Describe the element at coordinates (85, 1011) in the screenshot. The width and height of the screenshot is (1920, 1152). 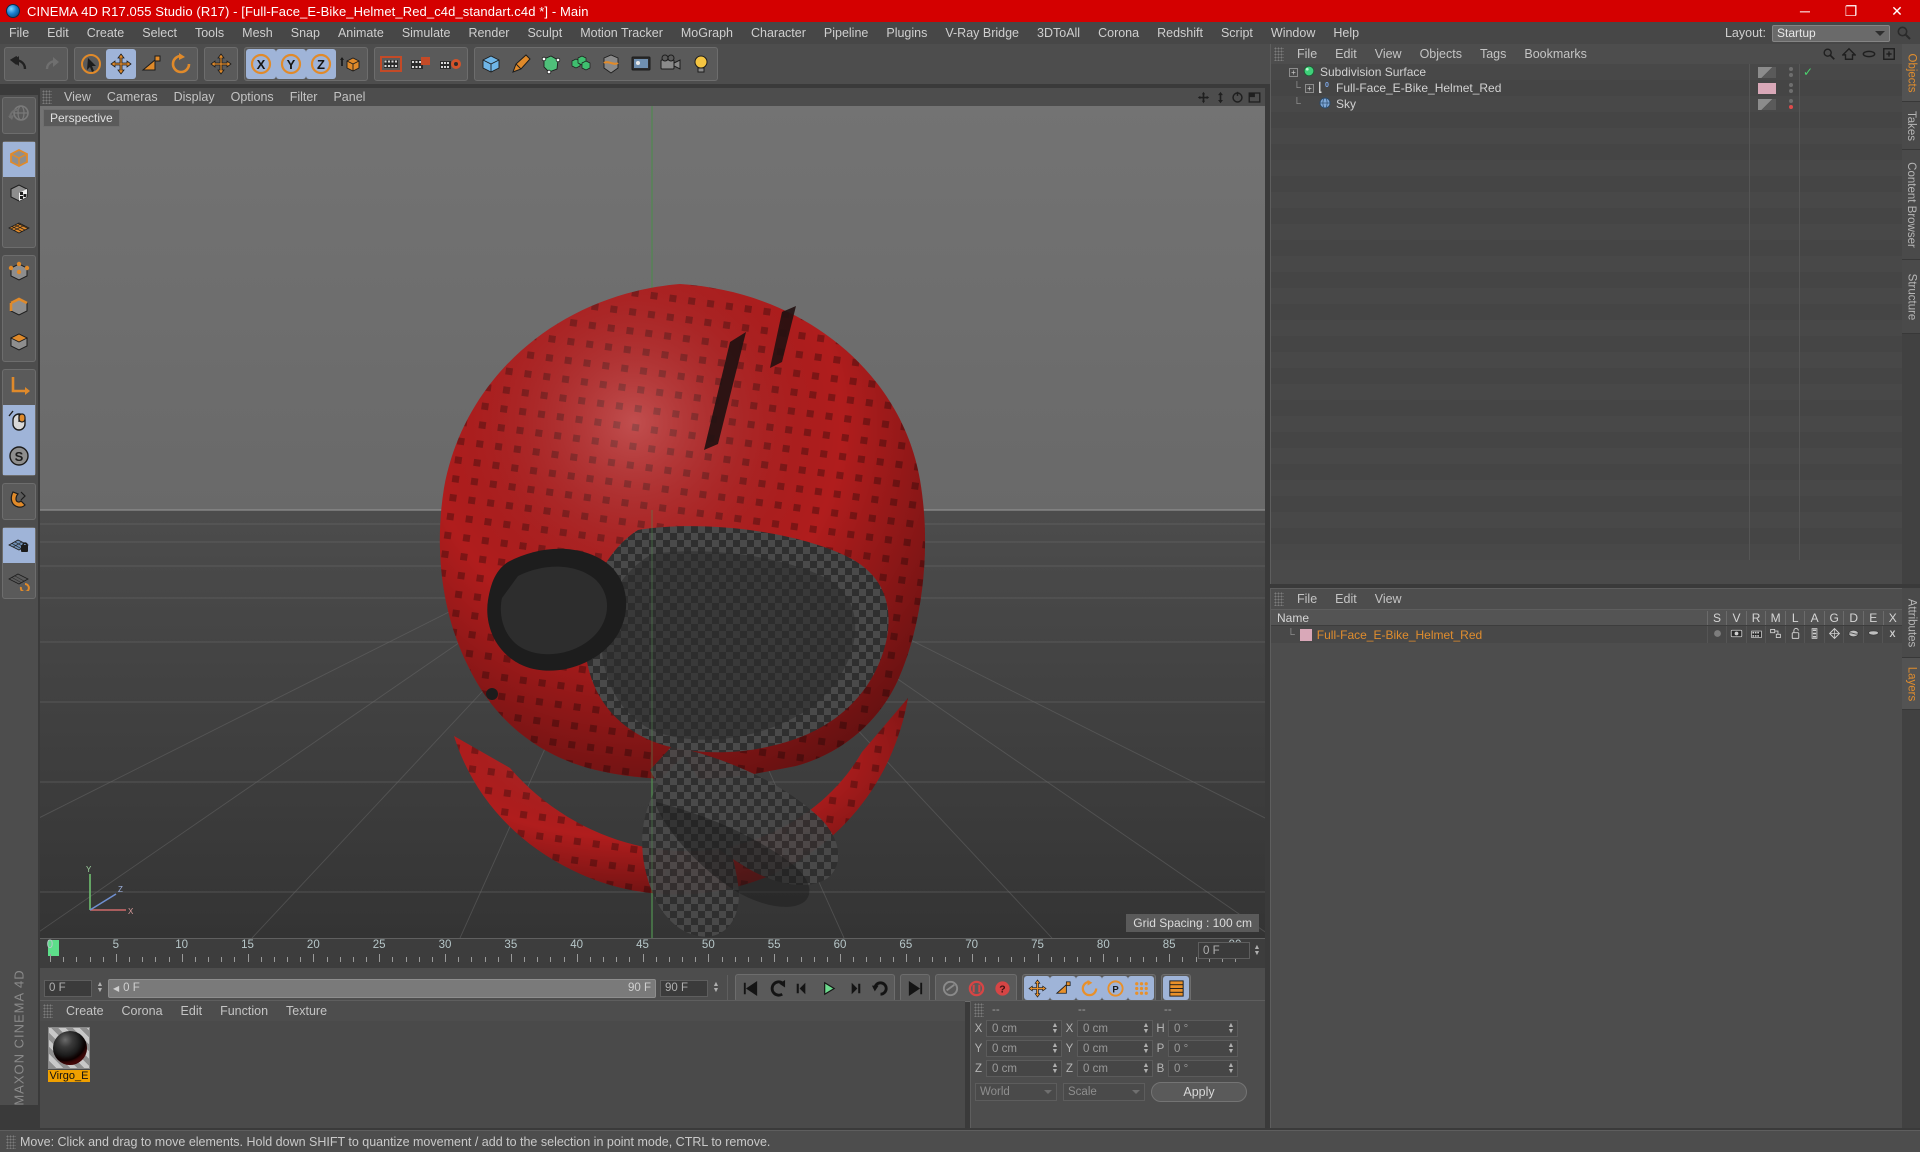
I see `material-menu-create: Create` at that location.